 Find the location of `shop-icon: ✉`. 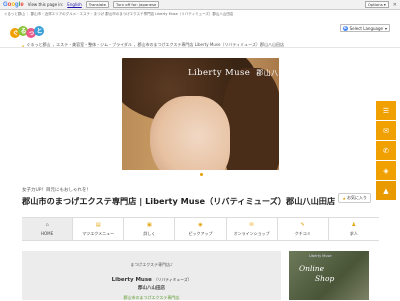

shop-icon: ✉ is located at coordinates (251, 224).